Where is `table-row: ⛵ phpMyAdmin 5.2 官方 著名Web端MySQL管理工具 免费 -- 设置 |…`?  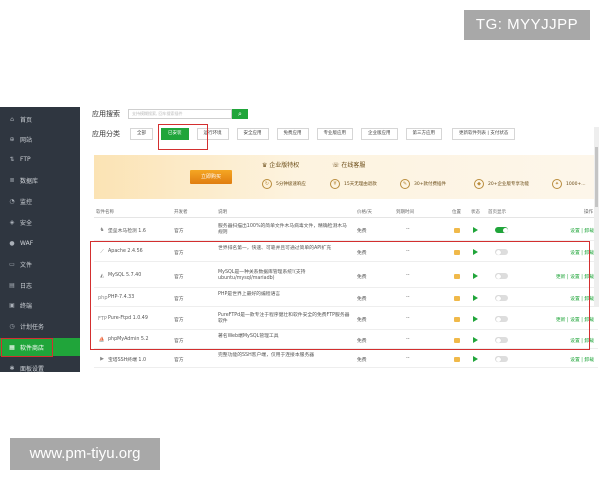
table-row: ⛵ phpMyAdmin 5.2 官方 著名Web端MySQL管理工具 免费 -- 设置 |… is located at coordinates (346, 339).